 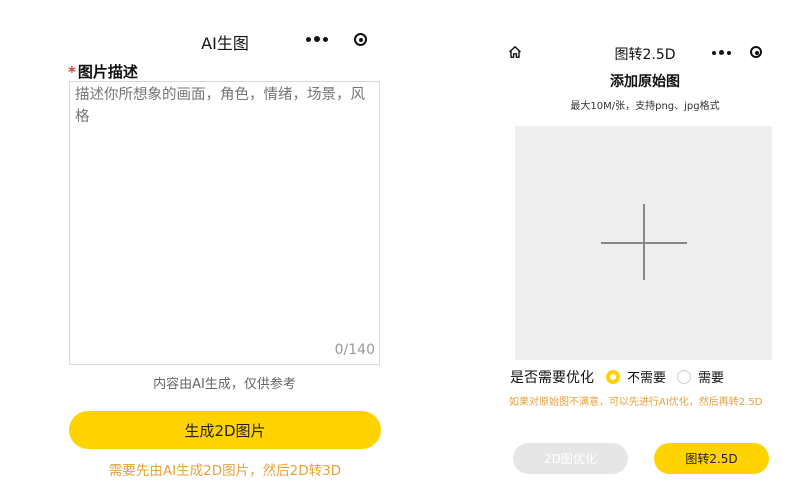 What do you see at coordinates (613, 376) in the screenshot?
I see `radio-checked-icon` at bounding box center [613, 376].